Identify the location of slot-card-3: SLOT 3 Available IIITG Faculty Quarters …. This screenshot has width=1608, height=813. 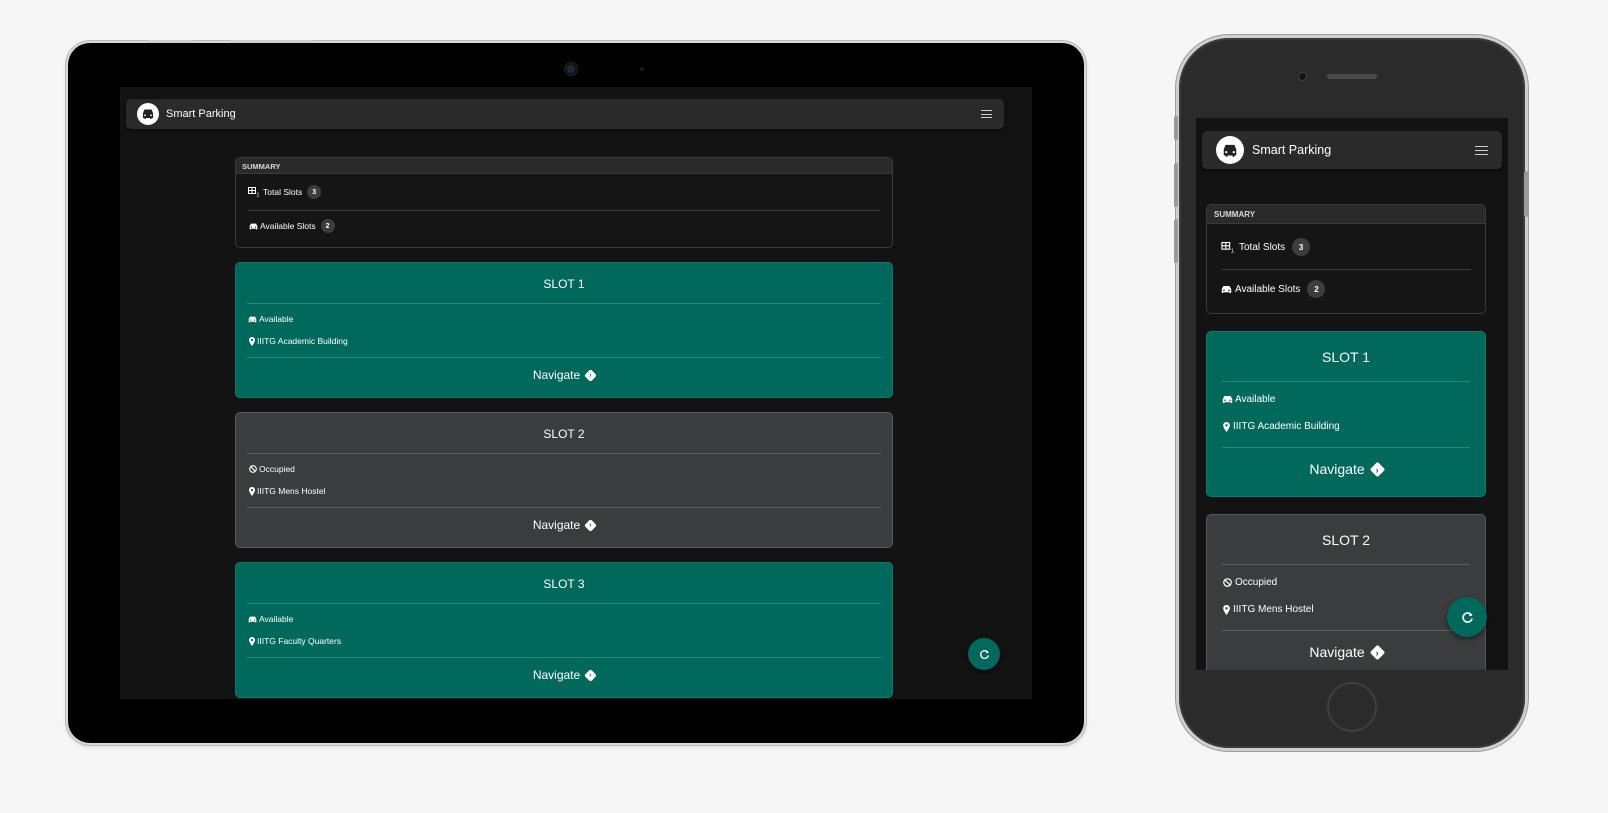
(564, 630).